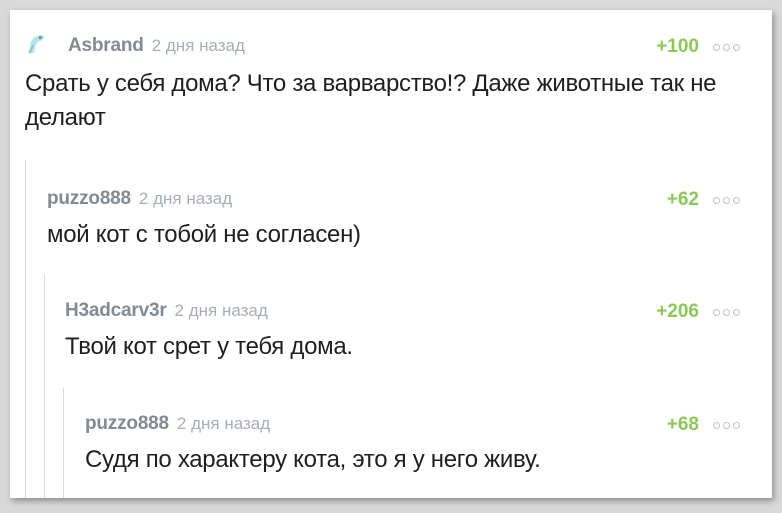 The width and height of the screenshot is (782, 513). Describe the element at coordinates (677, 46) in the screenshot. I see `rating-score: +100` at that location.